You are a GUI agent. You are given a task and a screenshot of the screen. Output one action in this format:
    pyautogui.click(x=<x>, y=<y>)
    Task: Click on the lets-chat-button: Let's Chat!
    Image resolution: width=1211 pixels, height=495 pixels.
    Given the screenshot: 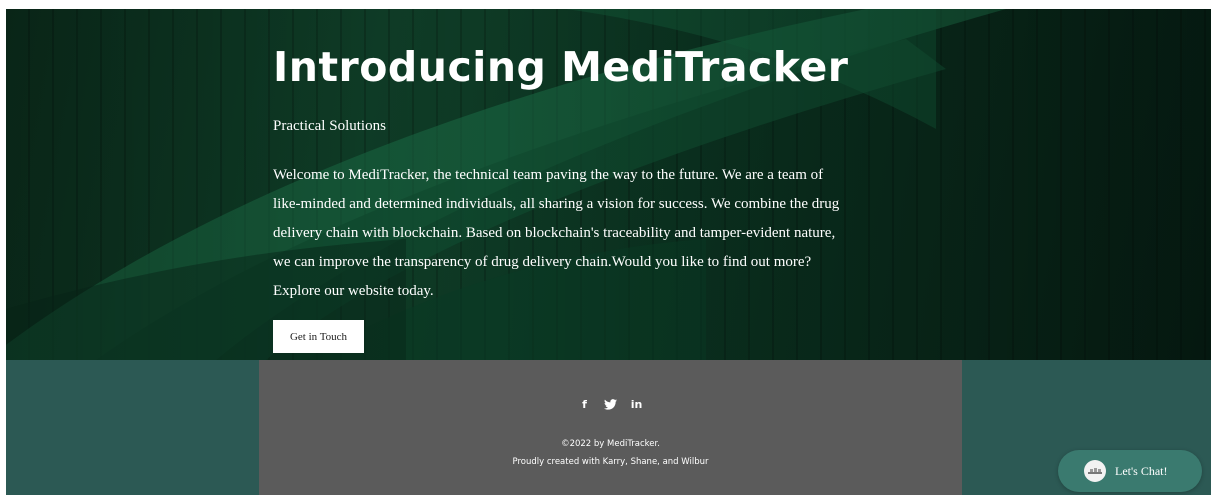 What is the action you would take?
    pyautogui.click(x=1130, y=471)
    